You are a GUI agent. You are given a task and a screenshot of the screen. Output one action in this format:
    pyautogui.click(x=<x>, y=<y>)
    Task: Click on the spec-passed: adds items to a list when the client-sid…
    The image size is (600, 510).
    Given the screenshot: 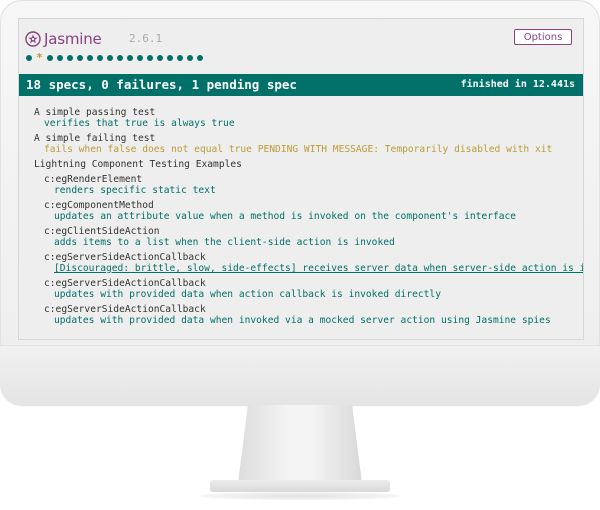 What is the action you would take?
    pyautogui.click(x=309, y=242)
    